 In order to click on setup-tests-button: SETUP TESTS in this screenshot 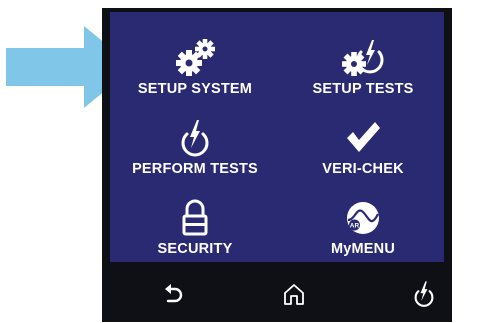, I will do `click(363, 58)`.